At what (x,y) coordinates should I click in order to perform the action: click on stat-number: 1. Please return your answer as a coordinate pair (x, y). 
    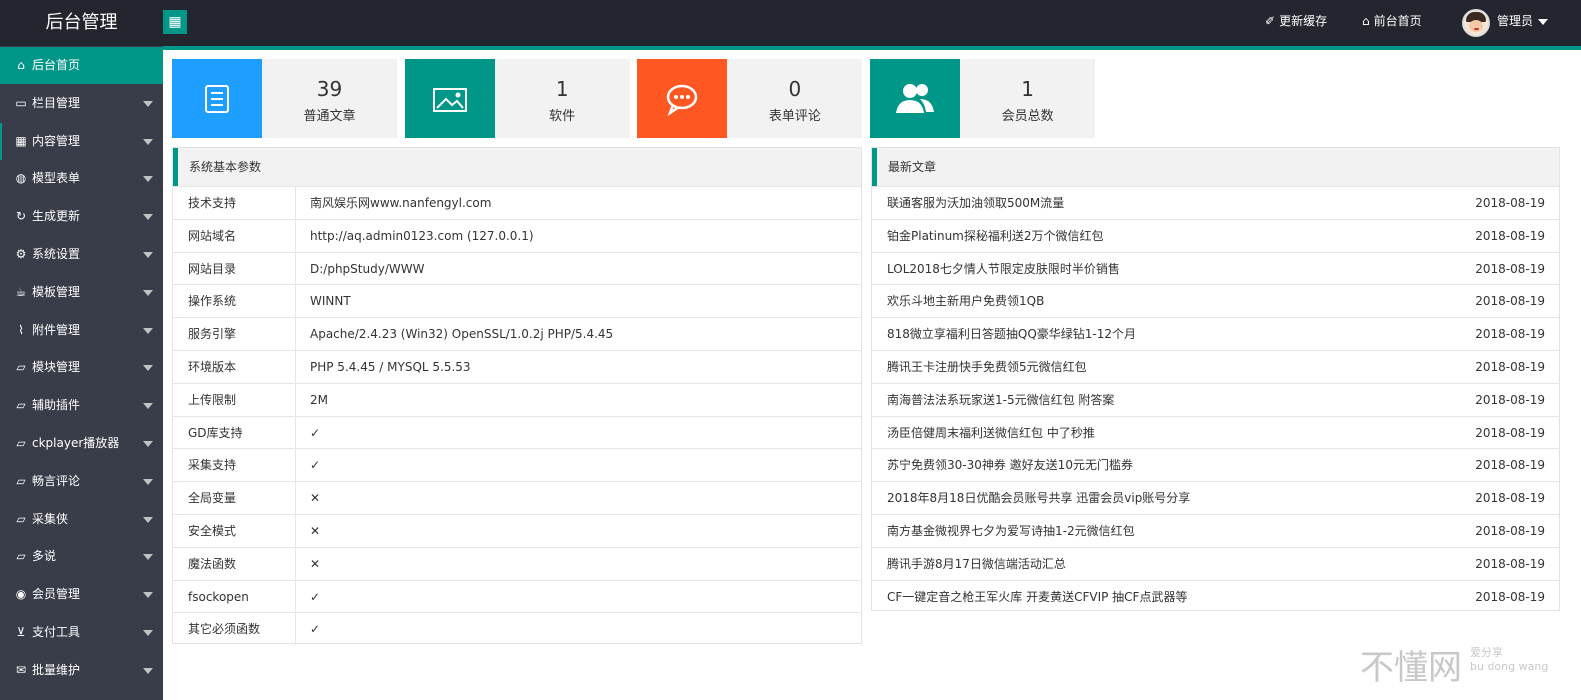
    Looking at the image, I should click on (562, 89).